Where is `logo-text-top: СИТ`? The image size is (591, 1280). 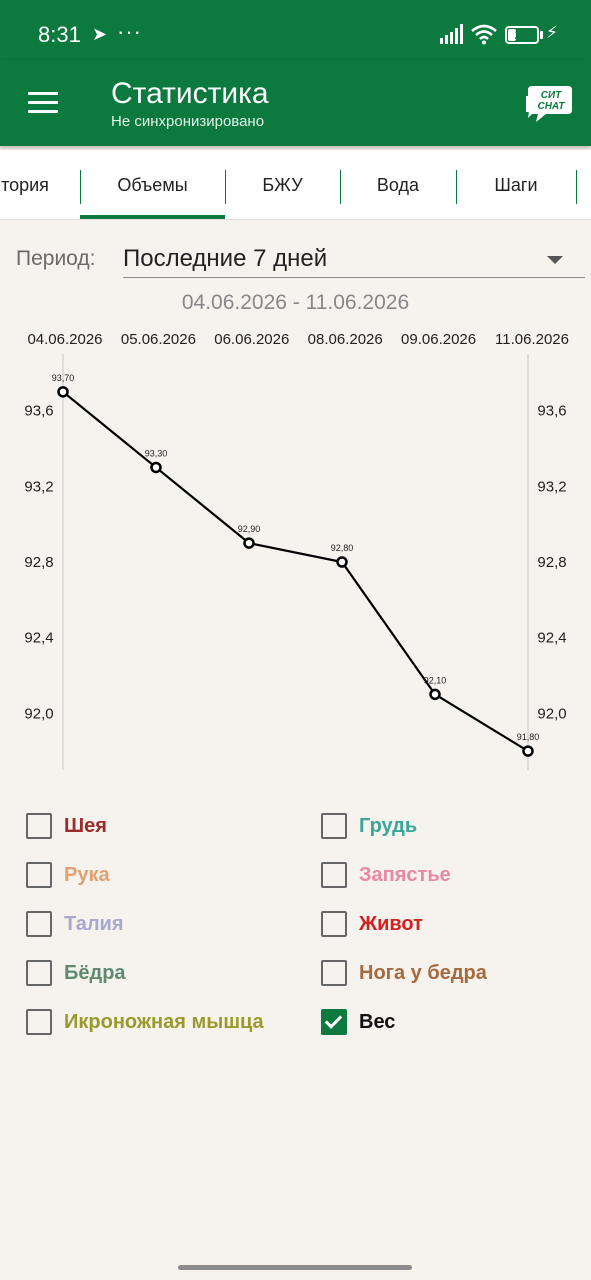
logo-text-top: СИТ is located at coordinates (551, 95).